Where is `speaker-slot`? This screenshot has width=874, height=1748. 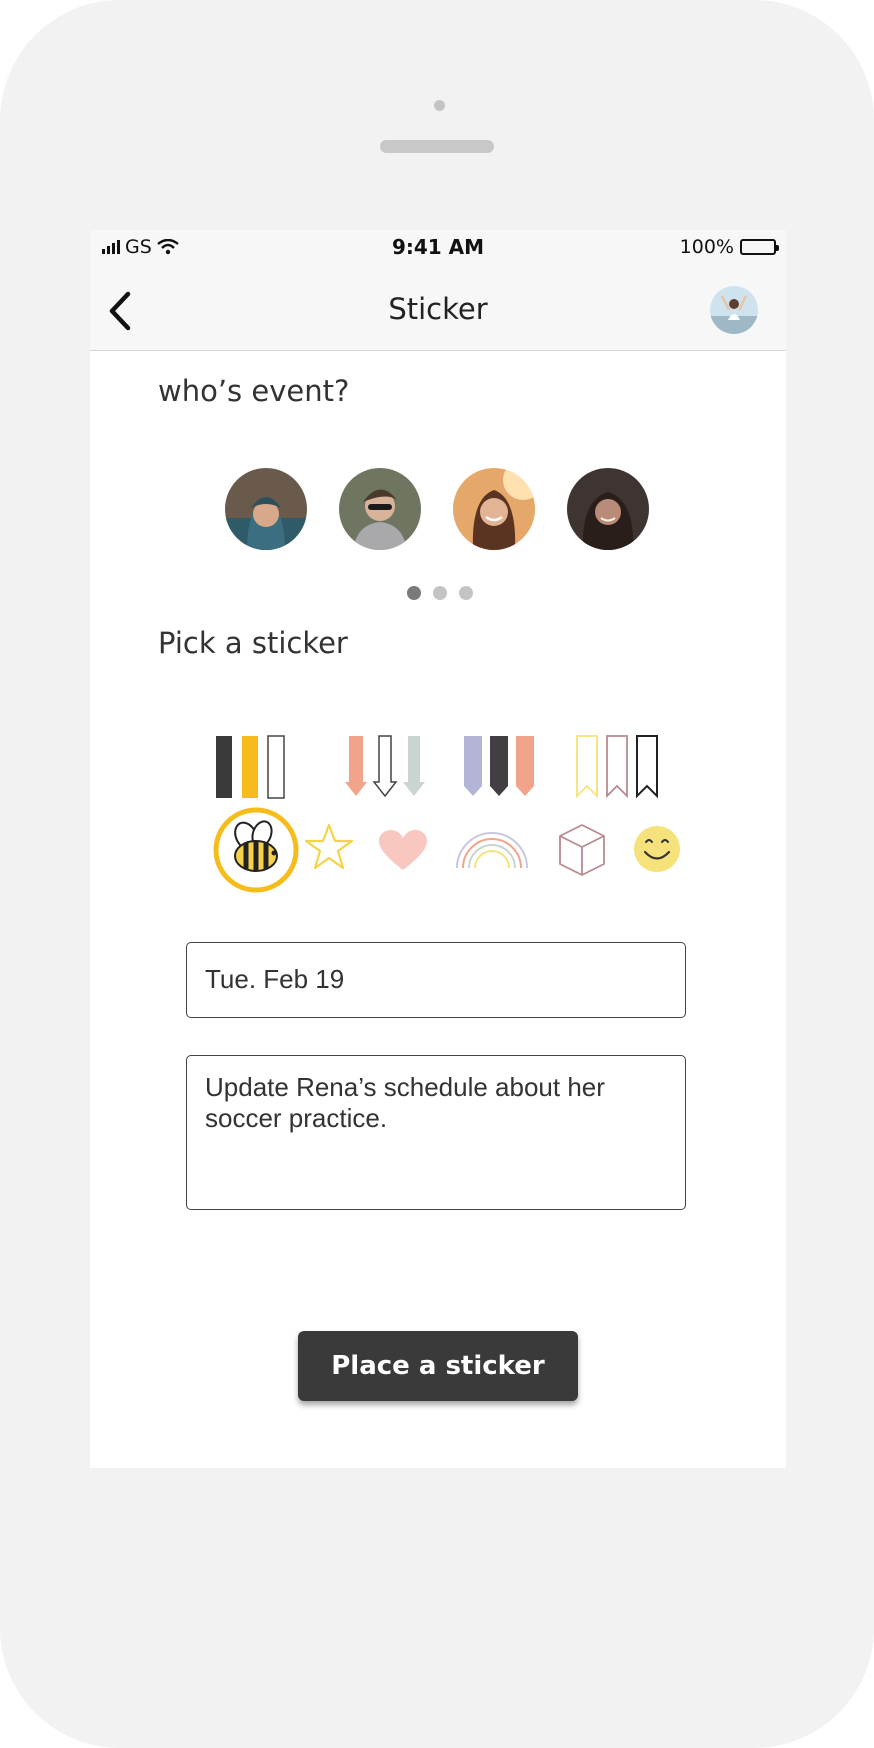 speaker-slot is located at coordinates (437, 146).